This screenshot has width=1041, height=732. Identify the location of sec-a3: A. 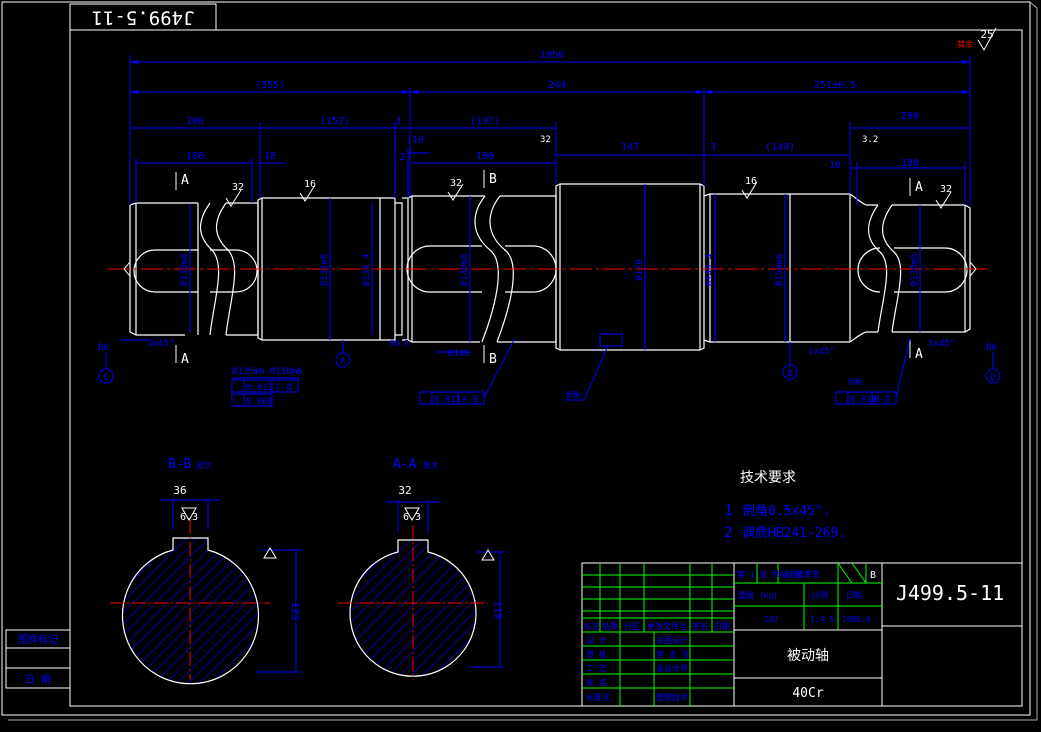
(919, 187).